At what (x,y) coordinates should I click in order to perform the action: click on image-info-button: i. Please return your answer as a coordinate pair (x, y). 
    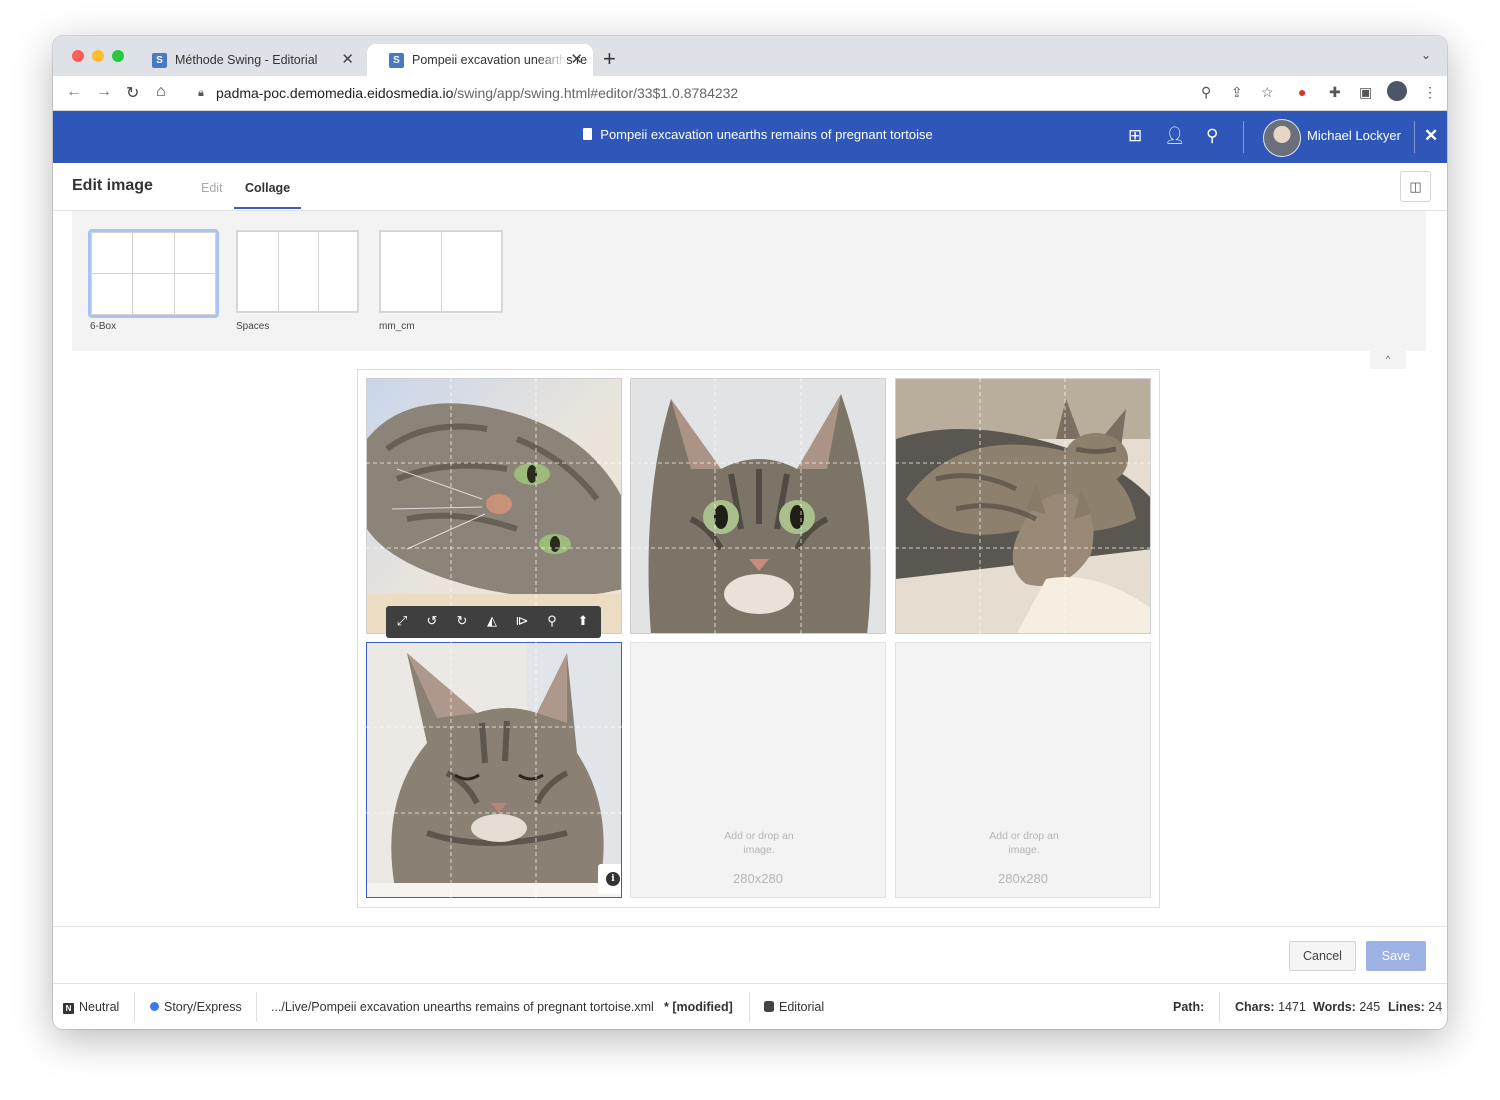
    Looking at the image, I should click on (609, 879).